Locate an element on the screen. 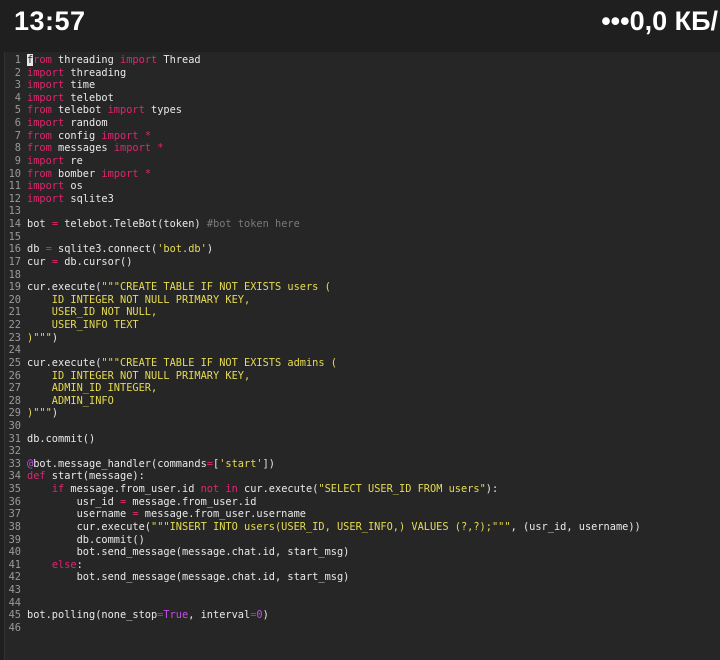 This screenshot has width=720, height=660. code-line: 13 is located at coordinates (16, 211).